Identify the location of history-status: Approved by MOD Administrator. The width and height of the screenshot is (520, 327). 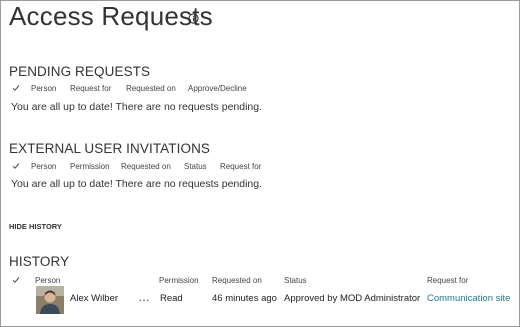
(352, 298).